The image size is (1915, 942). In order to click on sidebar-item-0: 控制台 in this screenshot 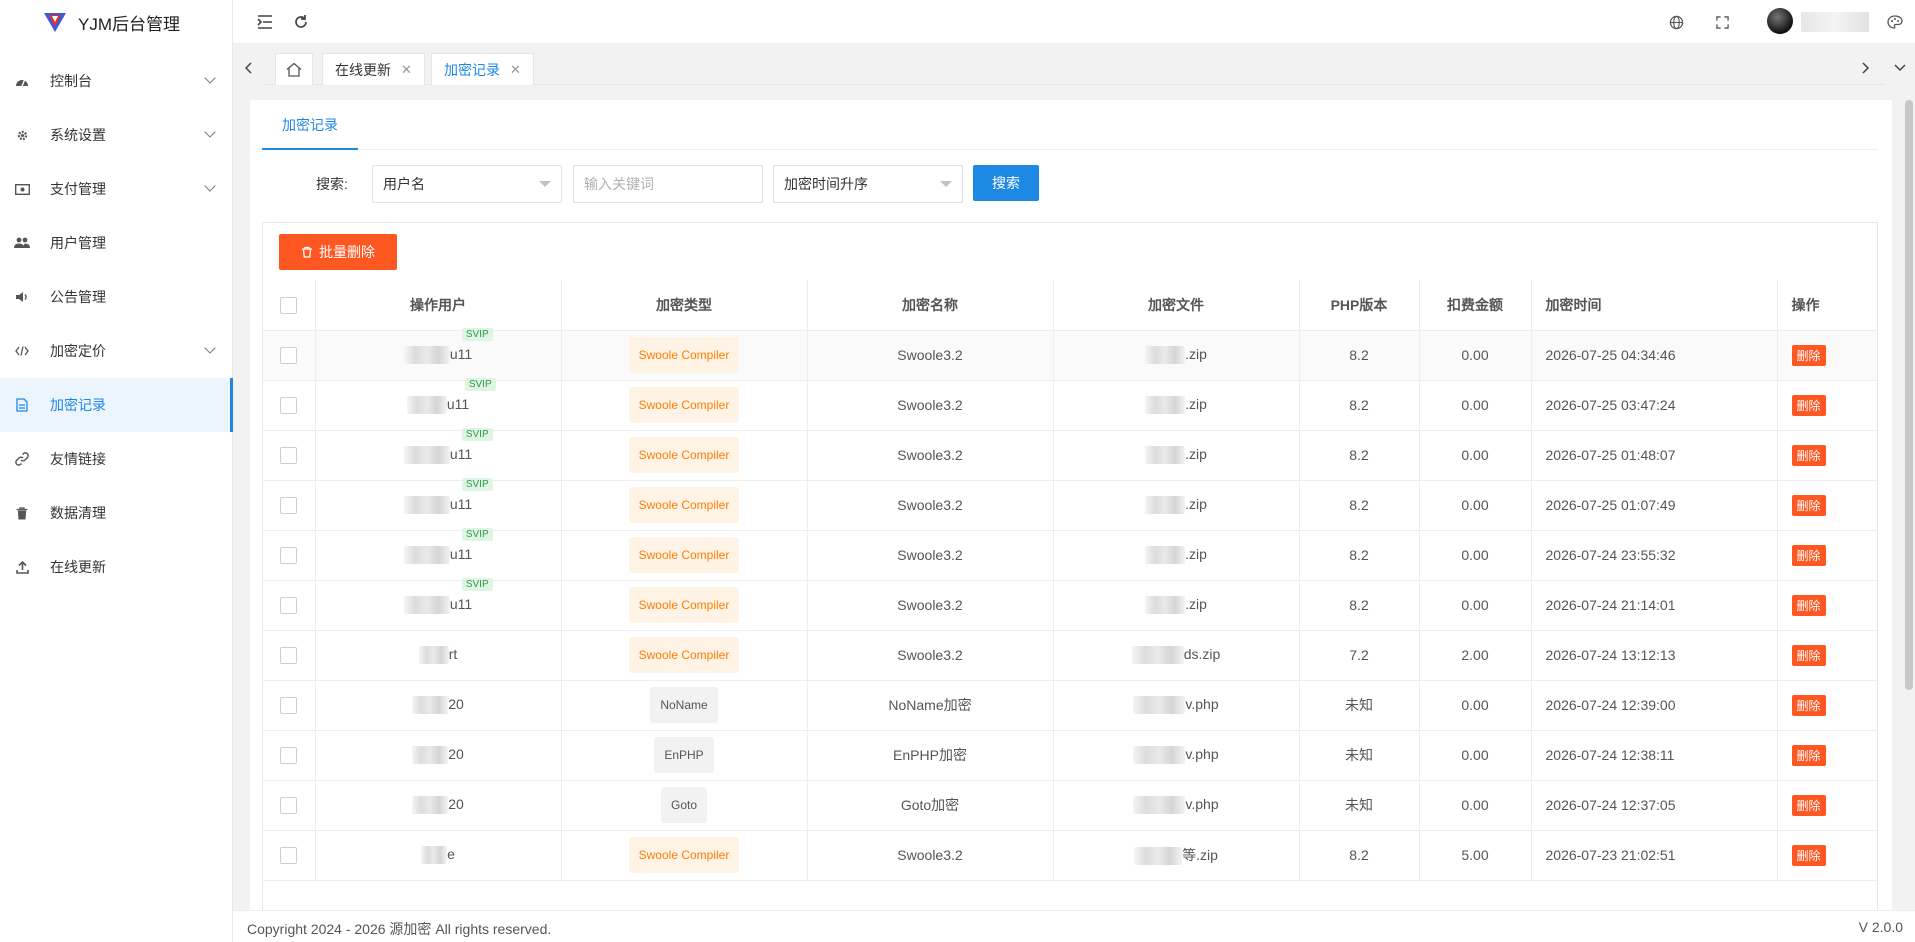, I will do `click(116, 81)`.